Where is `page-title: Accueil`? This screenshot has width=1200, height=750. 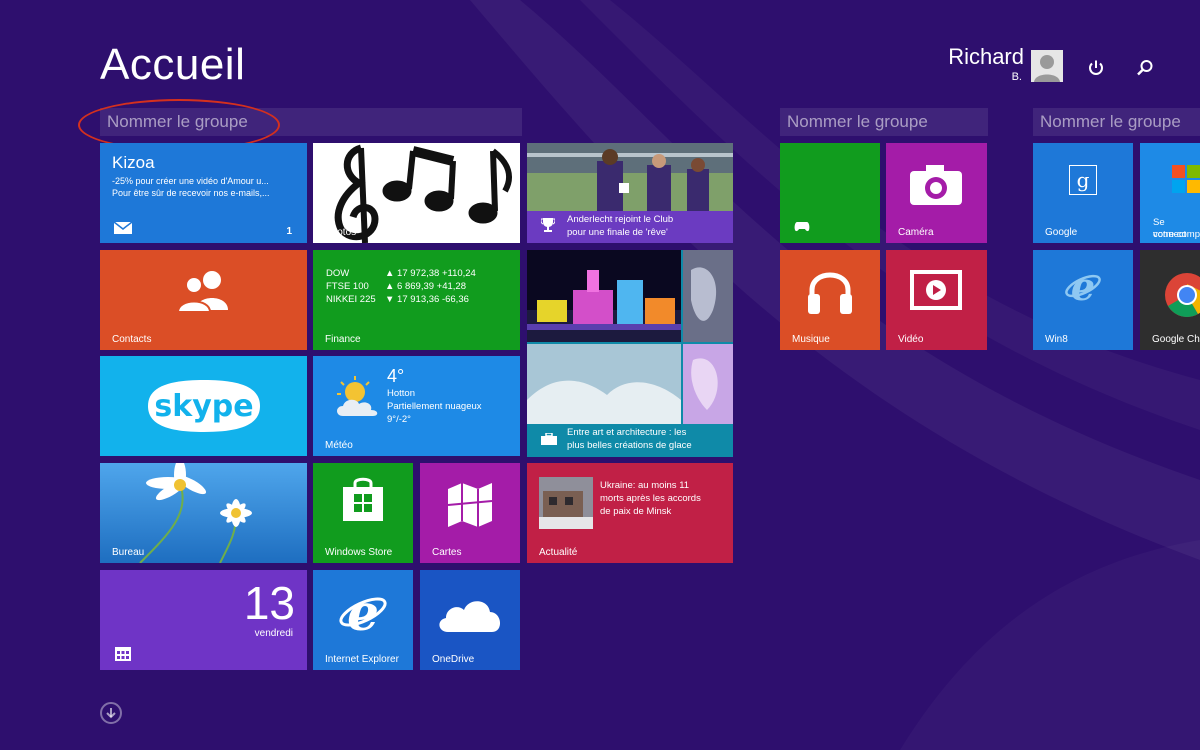 page-title: Accueil is located at coordinates (173, 64).